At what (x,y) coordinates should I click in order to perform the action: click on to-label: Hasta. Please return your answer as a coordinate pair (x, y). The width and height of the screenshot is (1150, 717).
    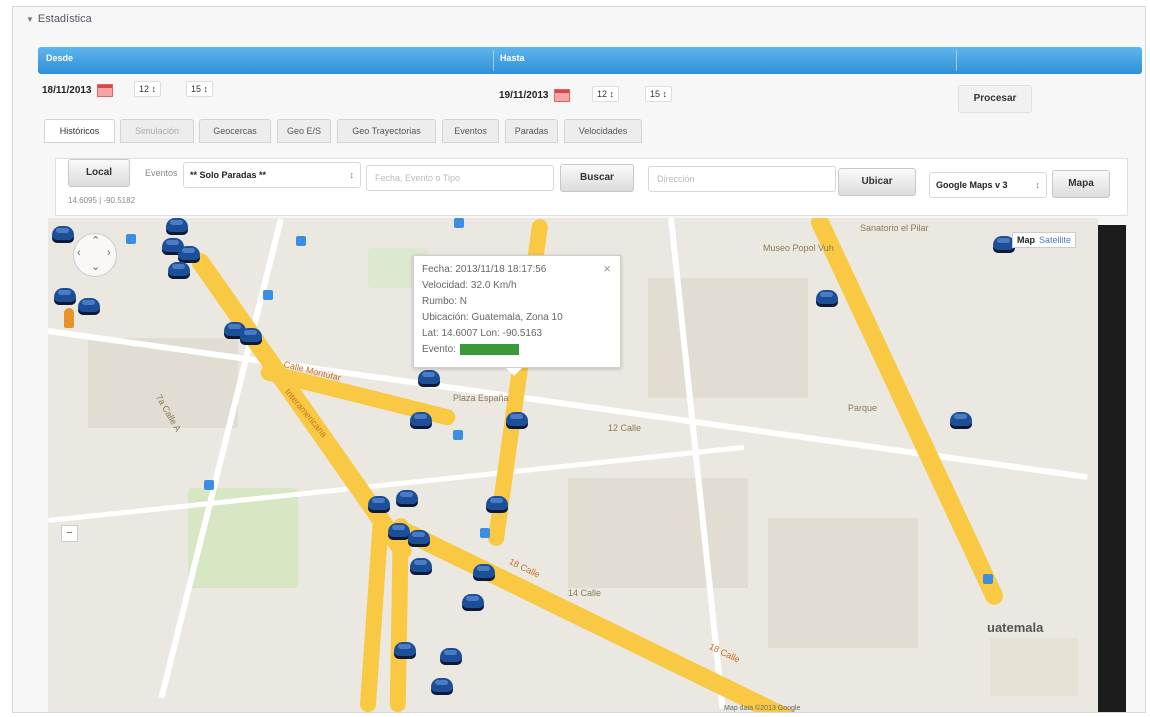
    Looking at the image, I should click on (512, 58).